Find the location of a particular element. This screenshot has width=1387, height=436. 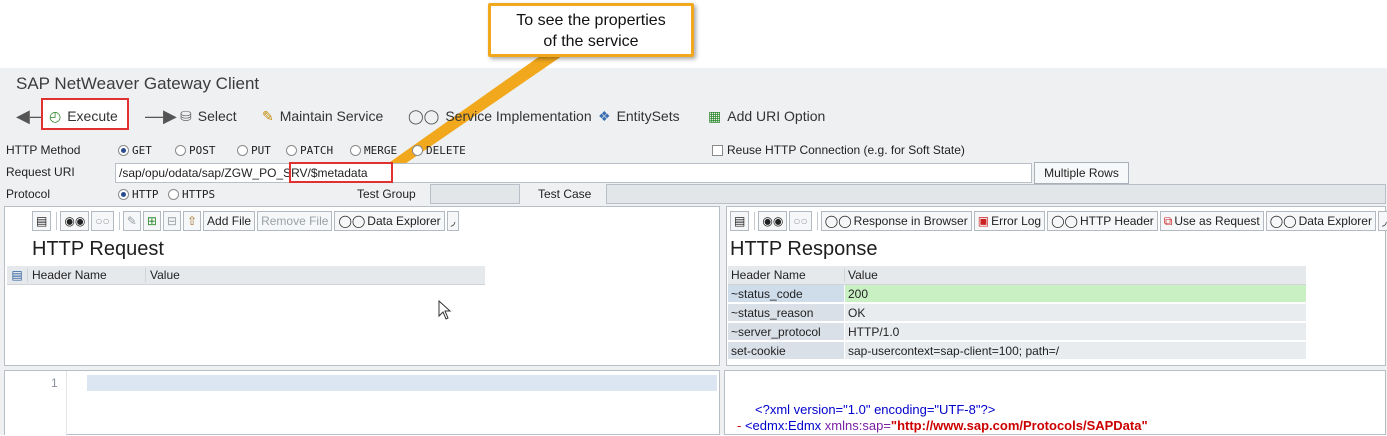

edit-icon: ✎ is located at coordinates (268, 115).